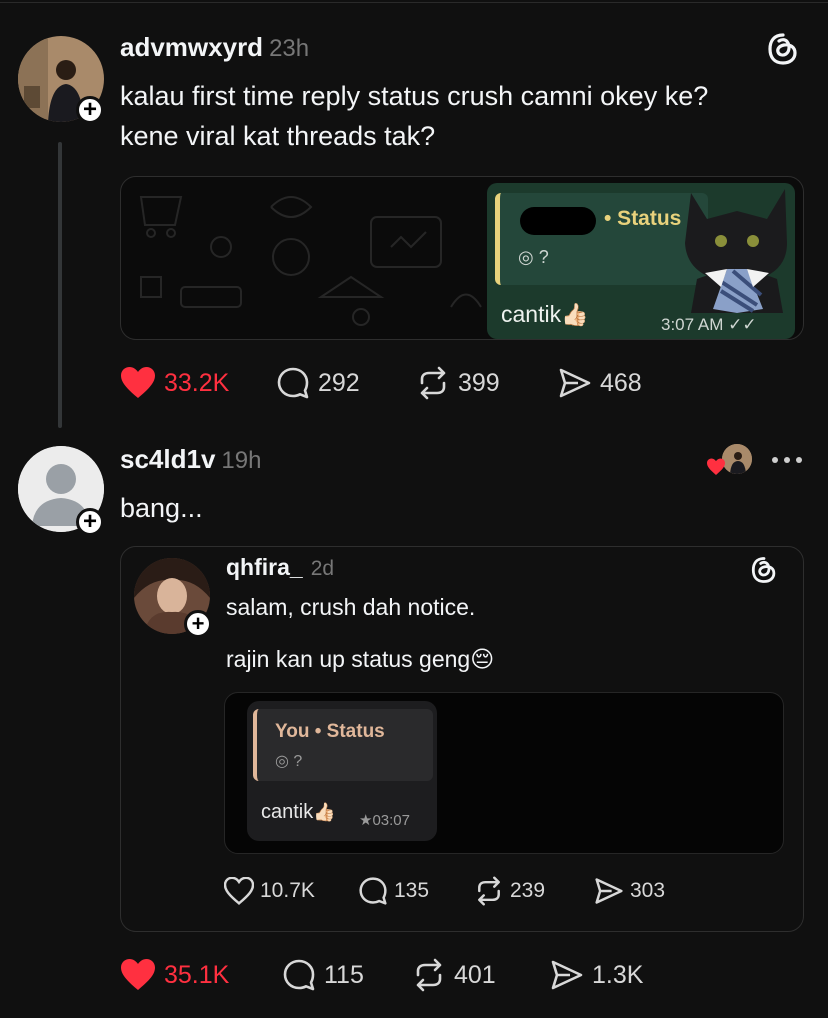  I want to click on quoted-repost-button: 239, so click(534, 891).